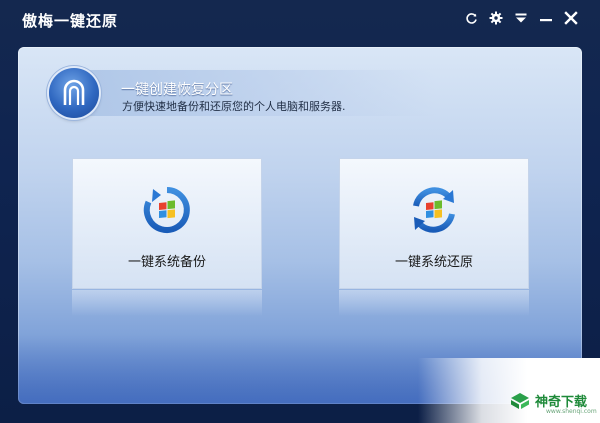 This screenshot has height=423, width=600. Describe the element at coordinates (520, 401) in the screenshot. I see `shenqi-logo-icon` at that location.